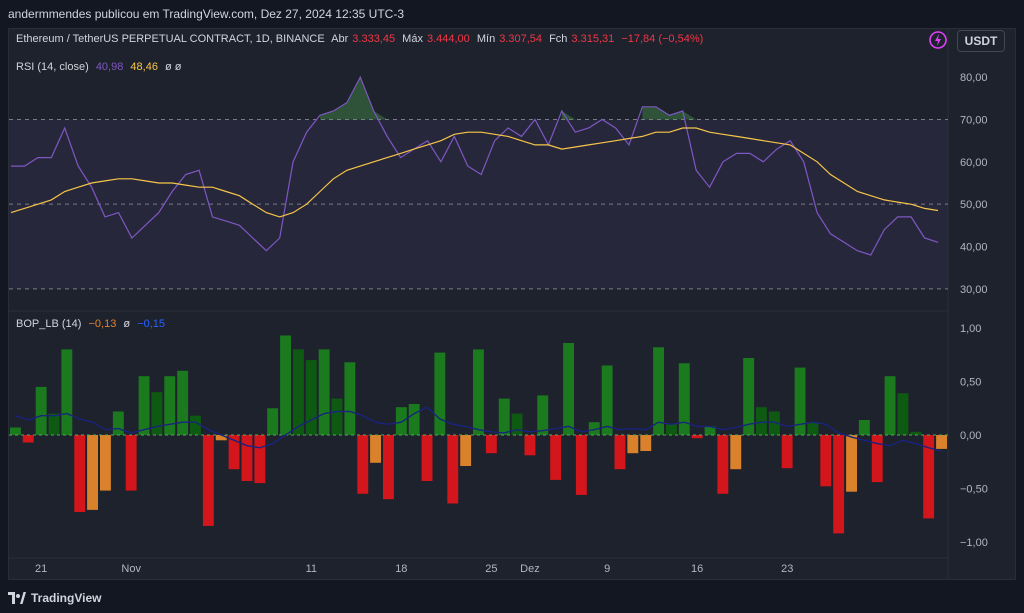 Image resolution: width=1024 pixels, height=613 pixels. What do you see at coordinates (981, 41) in the screenshot?
I see `currency-button: USDT` at bounding box center [981, 41].